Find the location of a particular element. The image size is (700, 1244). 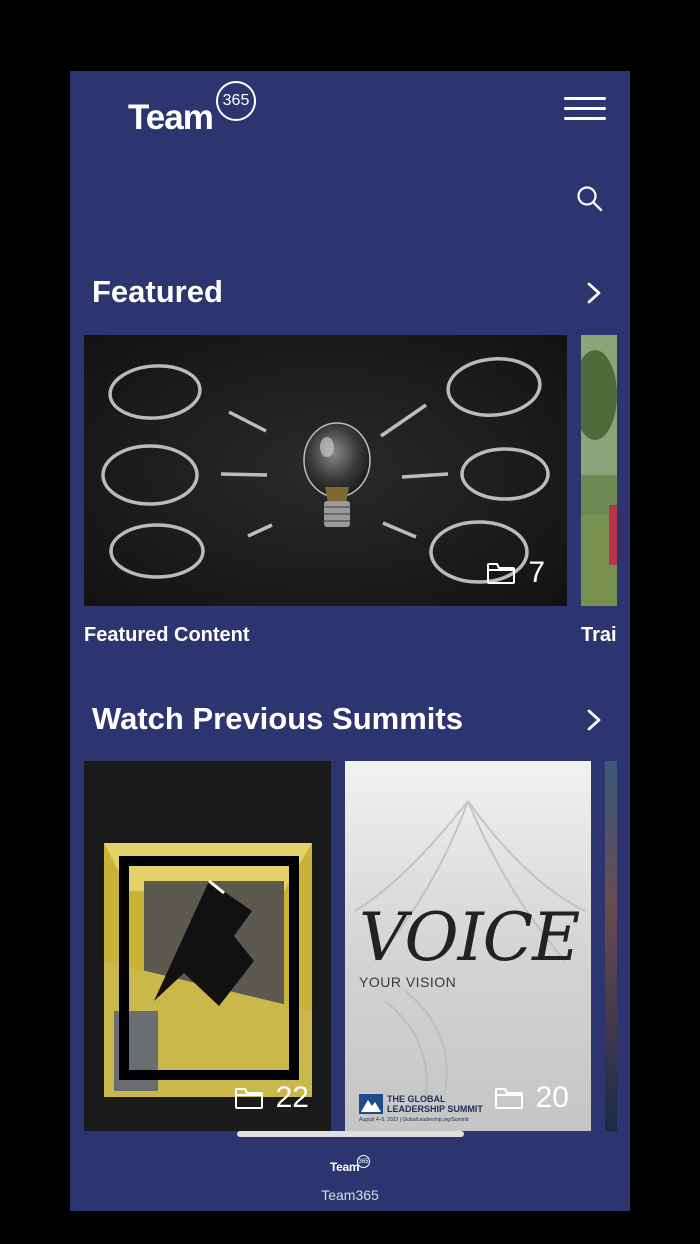

team365-logo: Team 365 is located at coordinates (195, 109).